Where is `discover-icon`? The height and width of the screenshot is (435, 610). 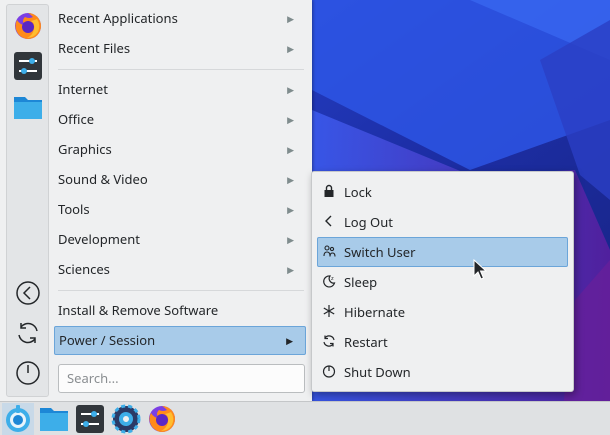 discover-icon is located at coordinates (126, 419).